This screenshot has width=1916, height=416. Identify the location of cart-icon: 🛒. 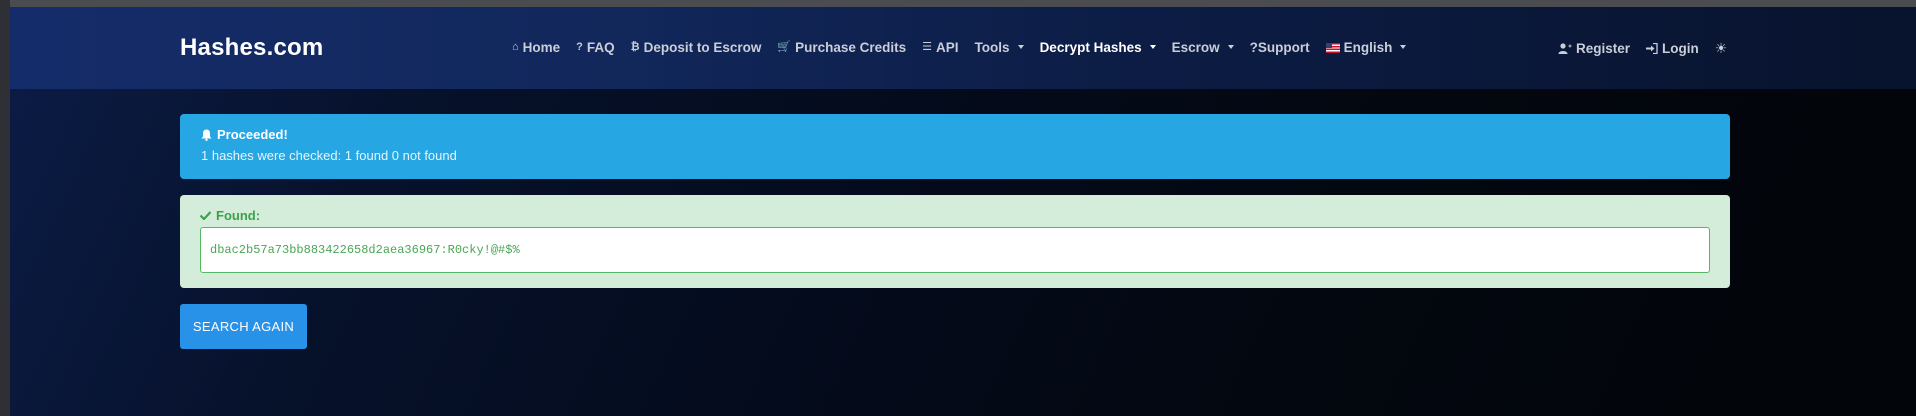
(784, 47).